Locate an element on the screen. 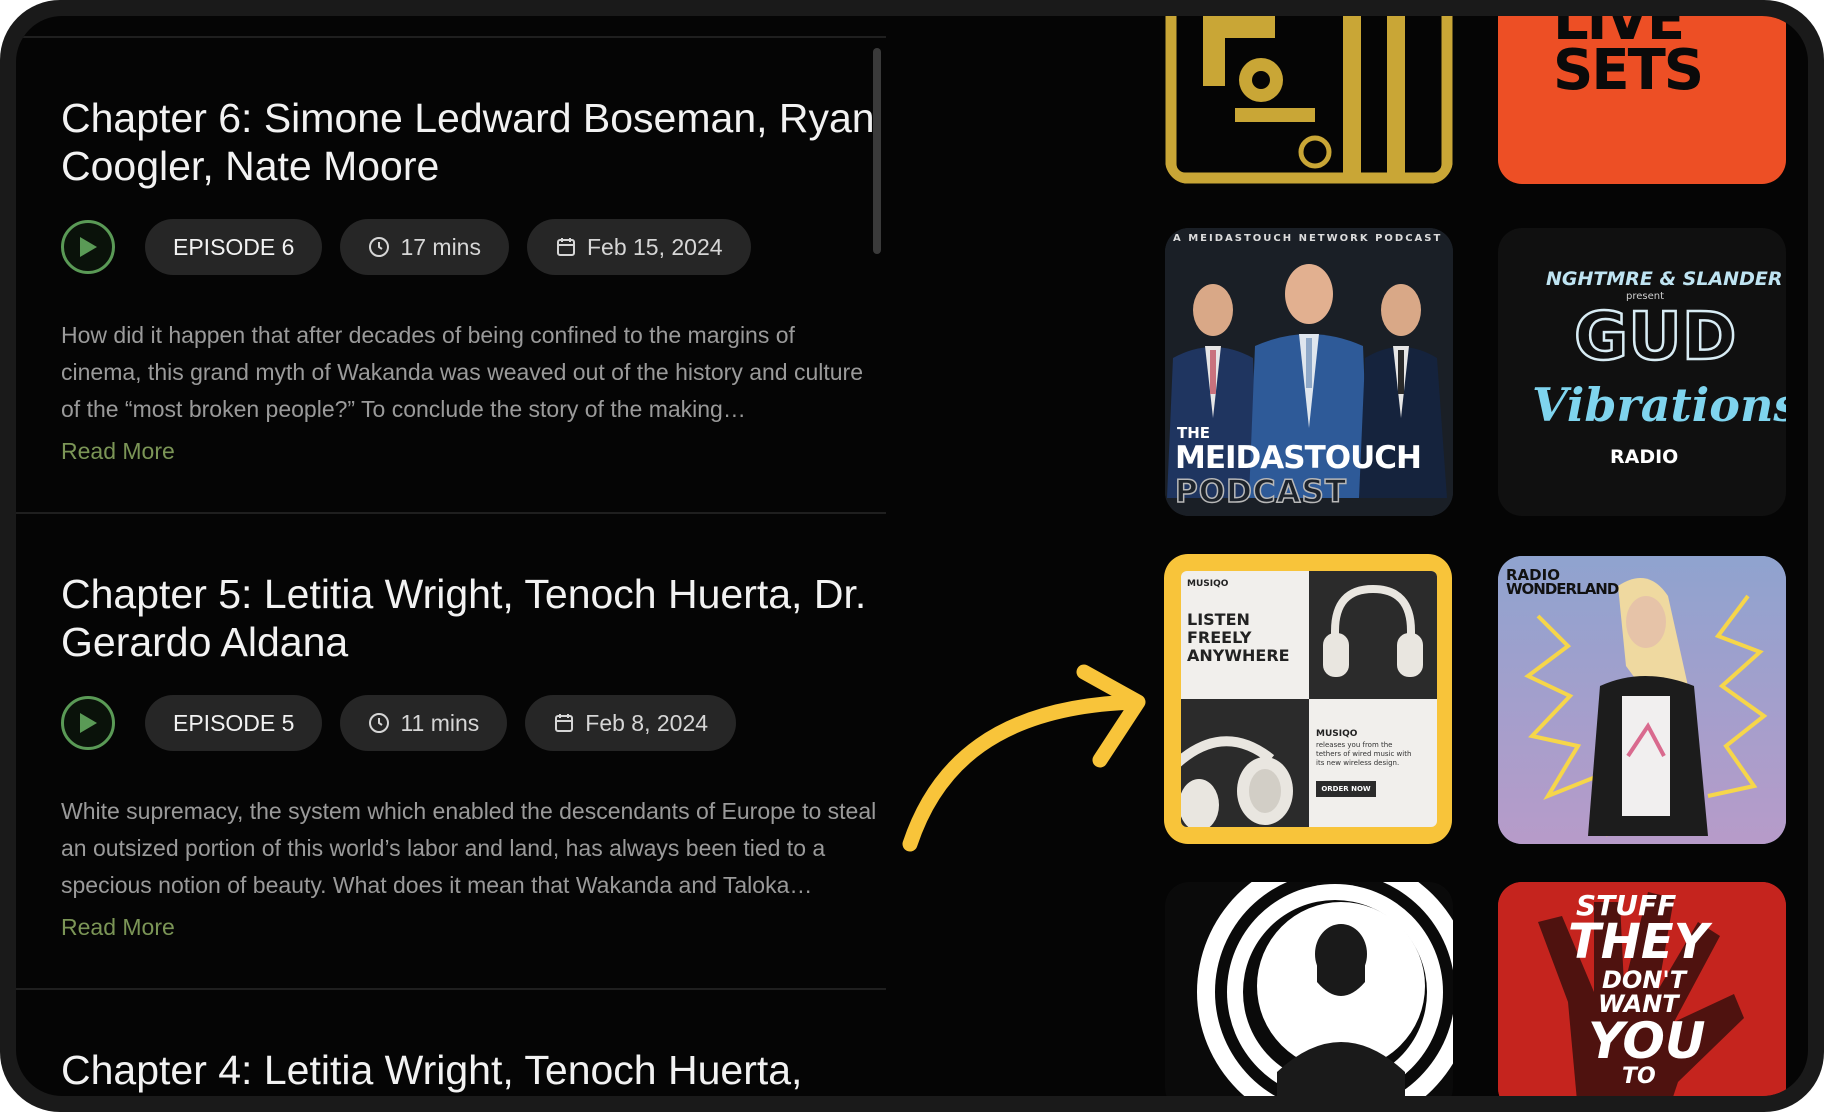 Image resolution: width=1824 pixels, height=1112 pixels. podcast-cover-radio-wonderland: RADIO WONDERLAND is located at coordinates (1642, 700).